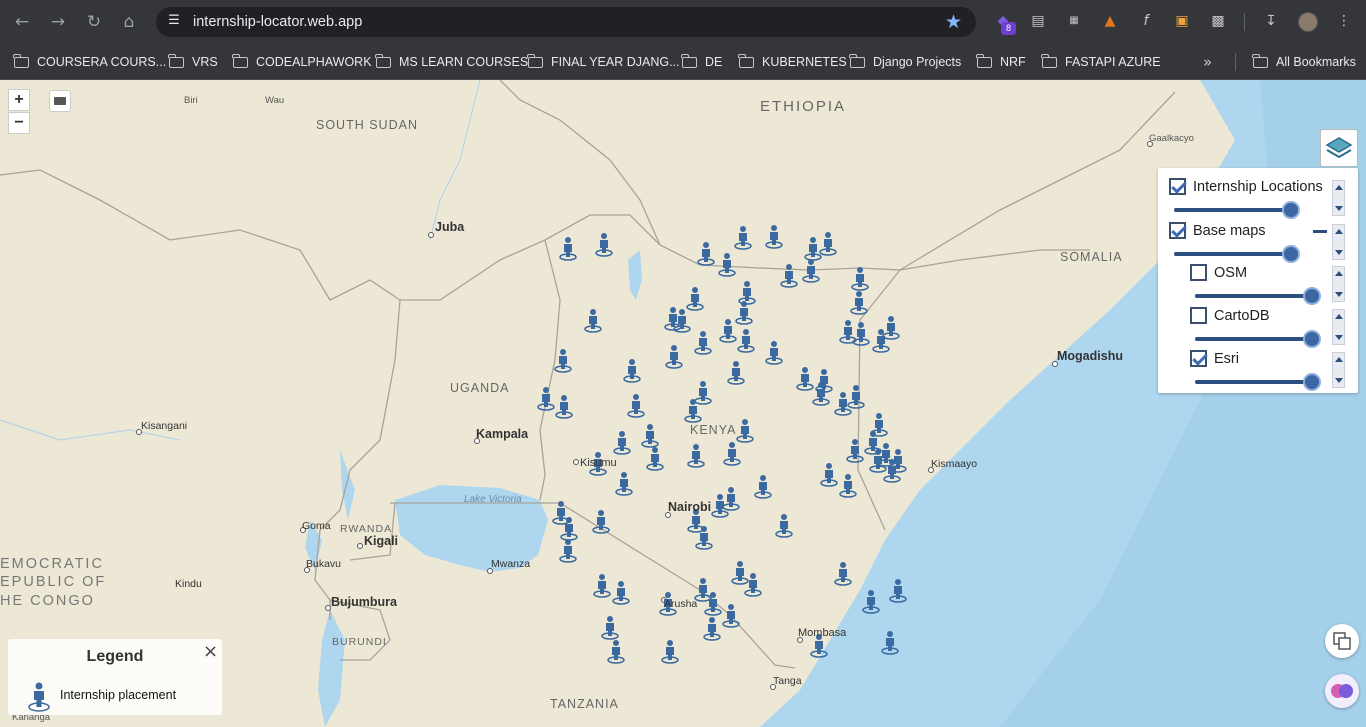 The width and height of the screenshot is (1366, 727). I want to click on brain-icon, so click(1342, 691).